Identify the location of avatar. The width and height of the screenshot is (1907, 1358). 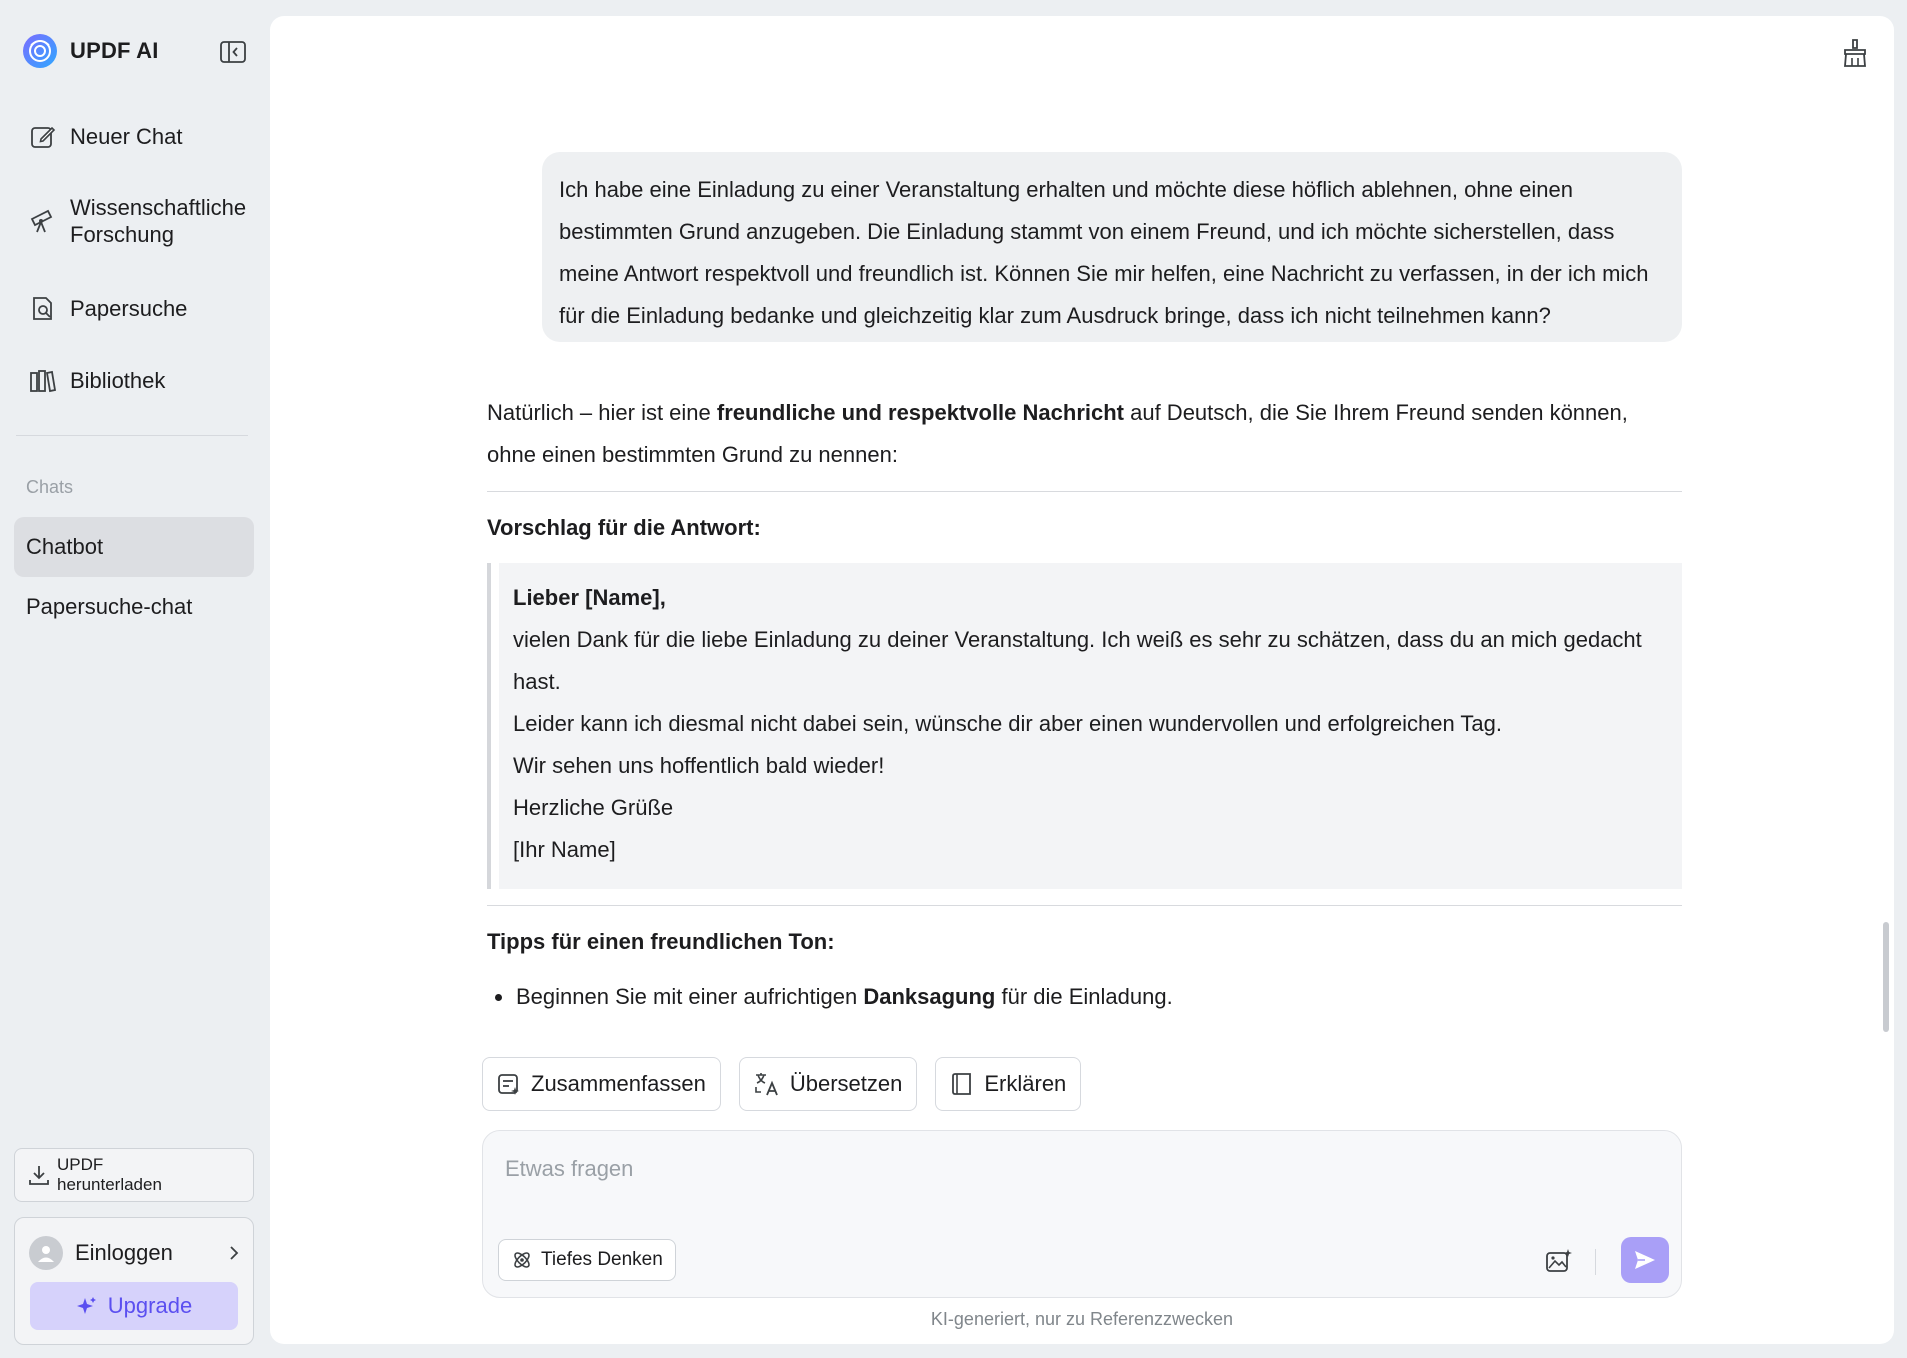
(46, 1253).